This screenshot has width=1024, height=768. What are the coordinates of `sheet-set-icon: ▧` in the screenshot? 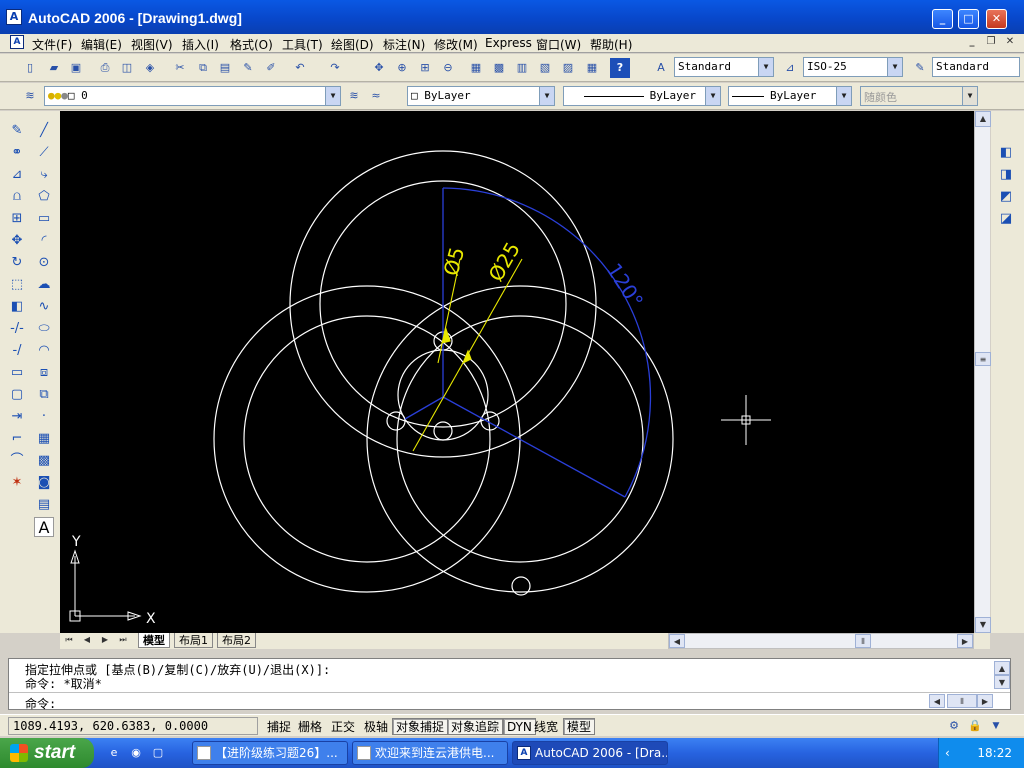 It's located at (545, 68).